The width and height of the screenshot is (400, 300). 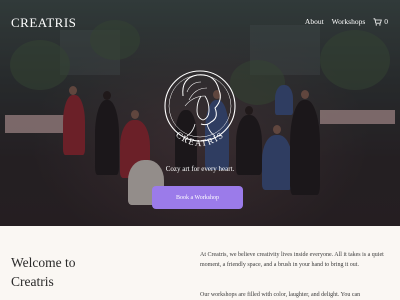 I want to click on hero-tagline: Cozy art for every heart., so click(x=200, y=169).